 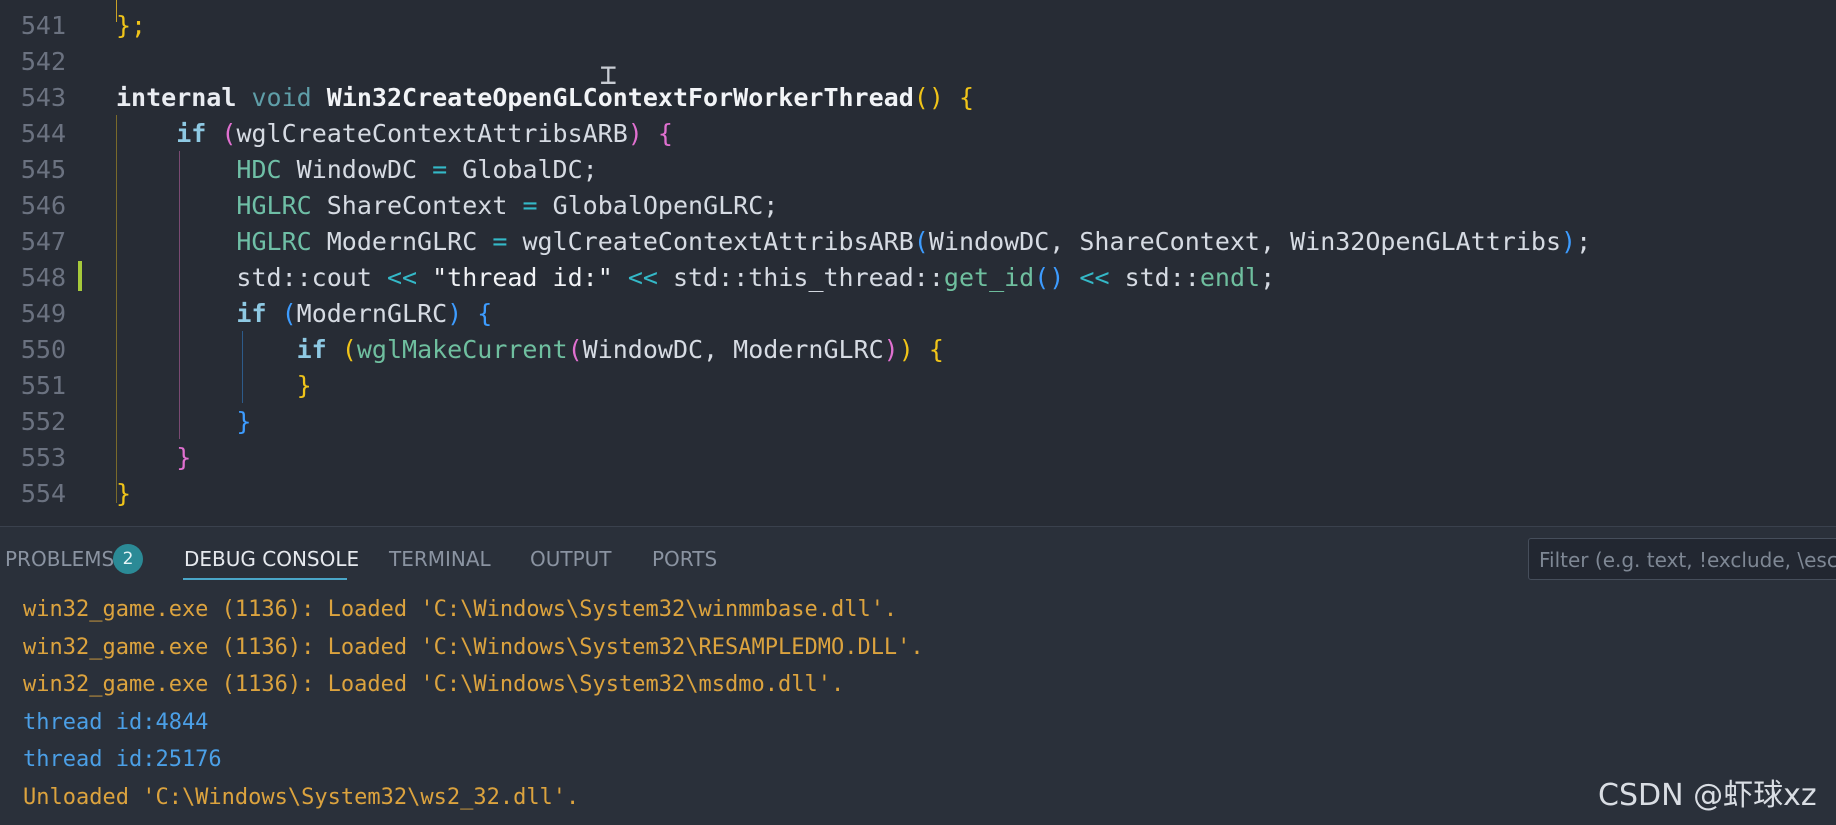 What do you see at coordinates (106, 457) in the screenshot?
I see `code-line: 553 }` at bounding box center [106, 457].